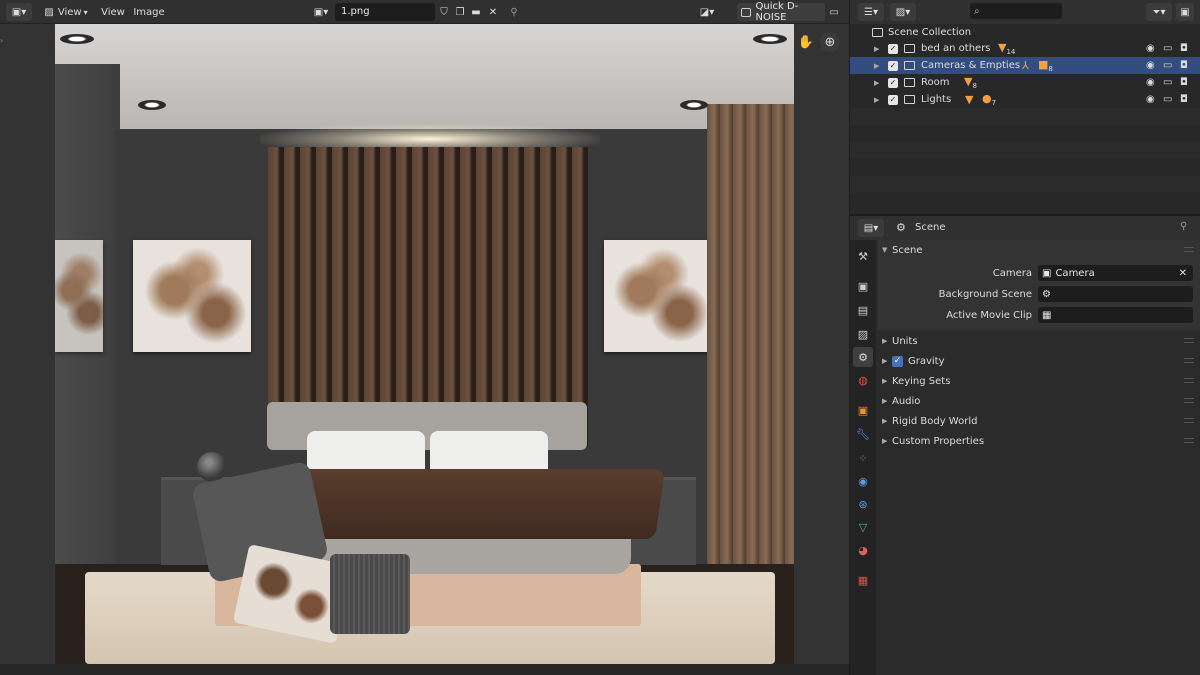 The height and width of the screenshot is (675, 1200). Describe the element at coordinates (903, 12) in the screenshot. I see `display-mode-button: ▨▾` at that location.